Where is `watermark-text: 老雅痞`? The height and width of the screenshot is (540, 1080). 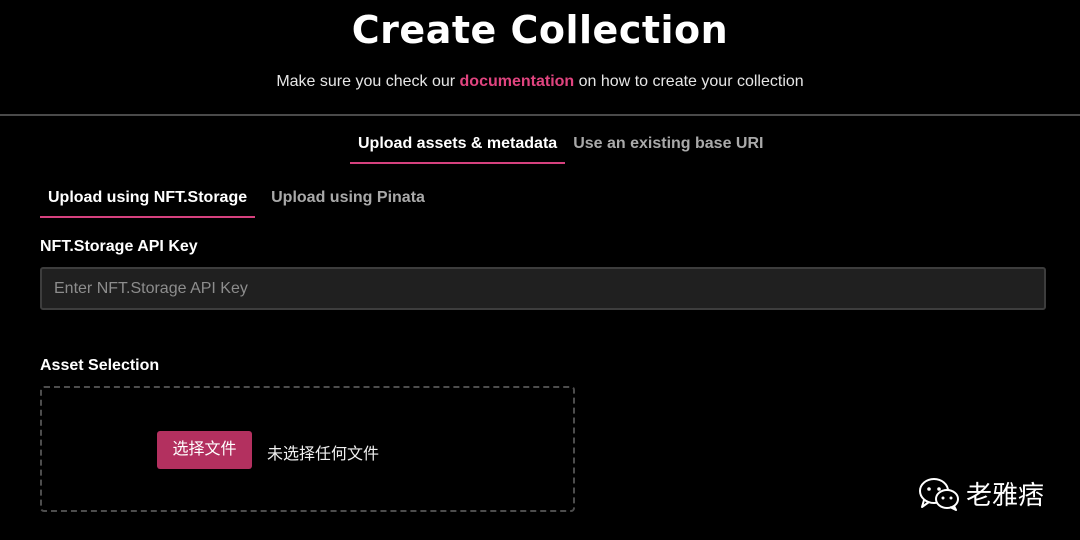 watermark-text: 老雅痞 is located at coordinates (1005, 495).